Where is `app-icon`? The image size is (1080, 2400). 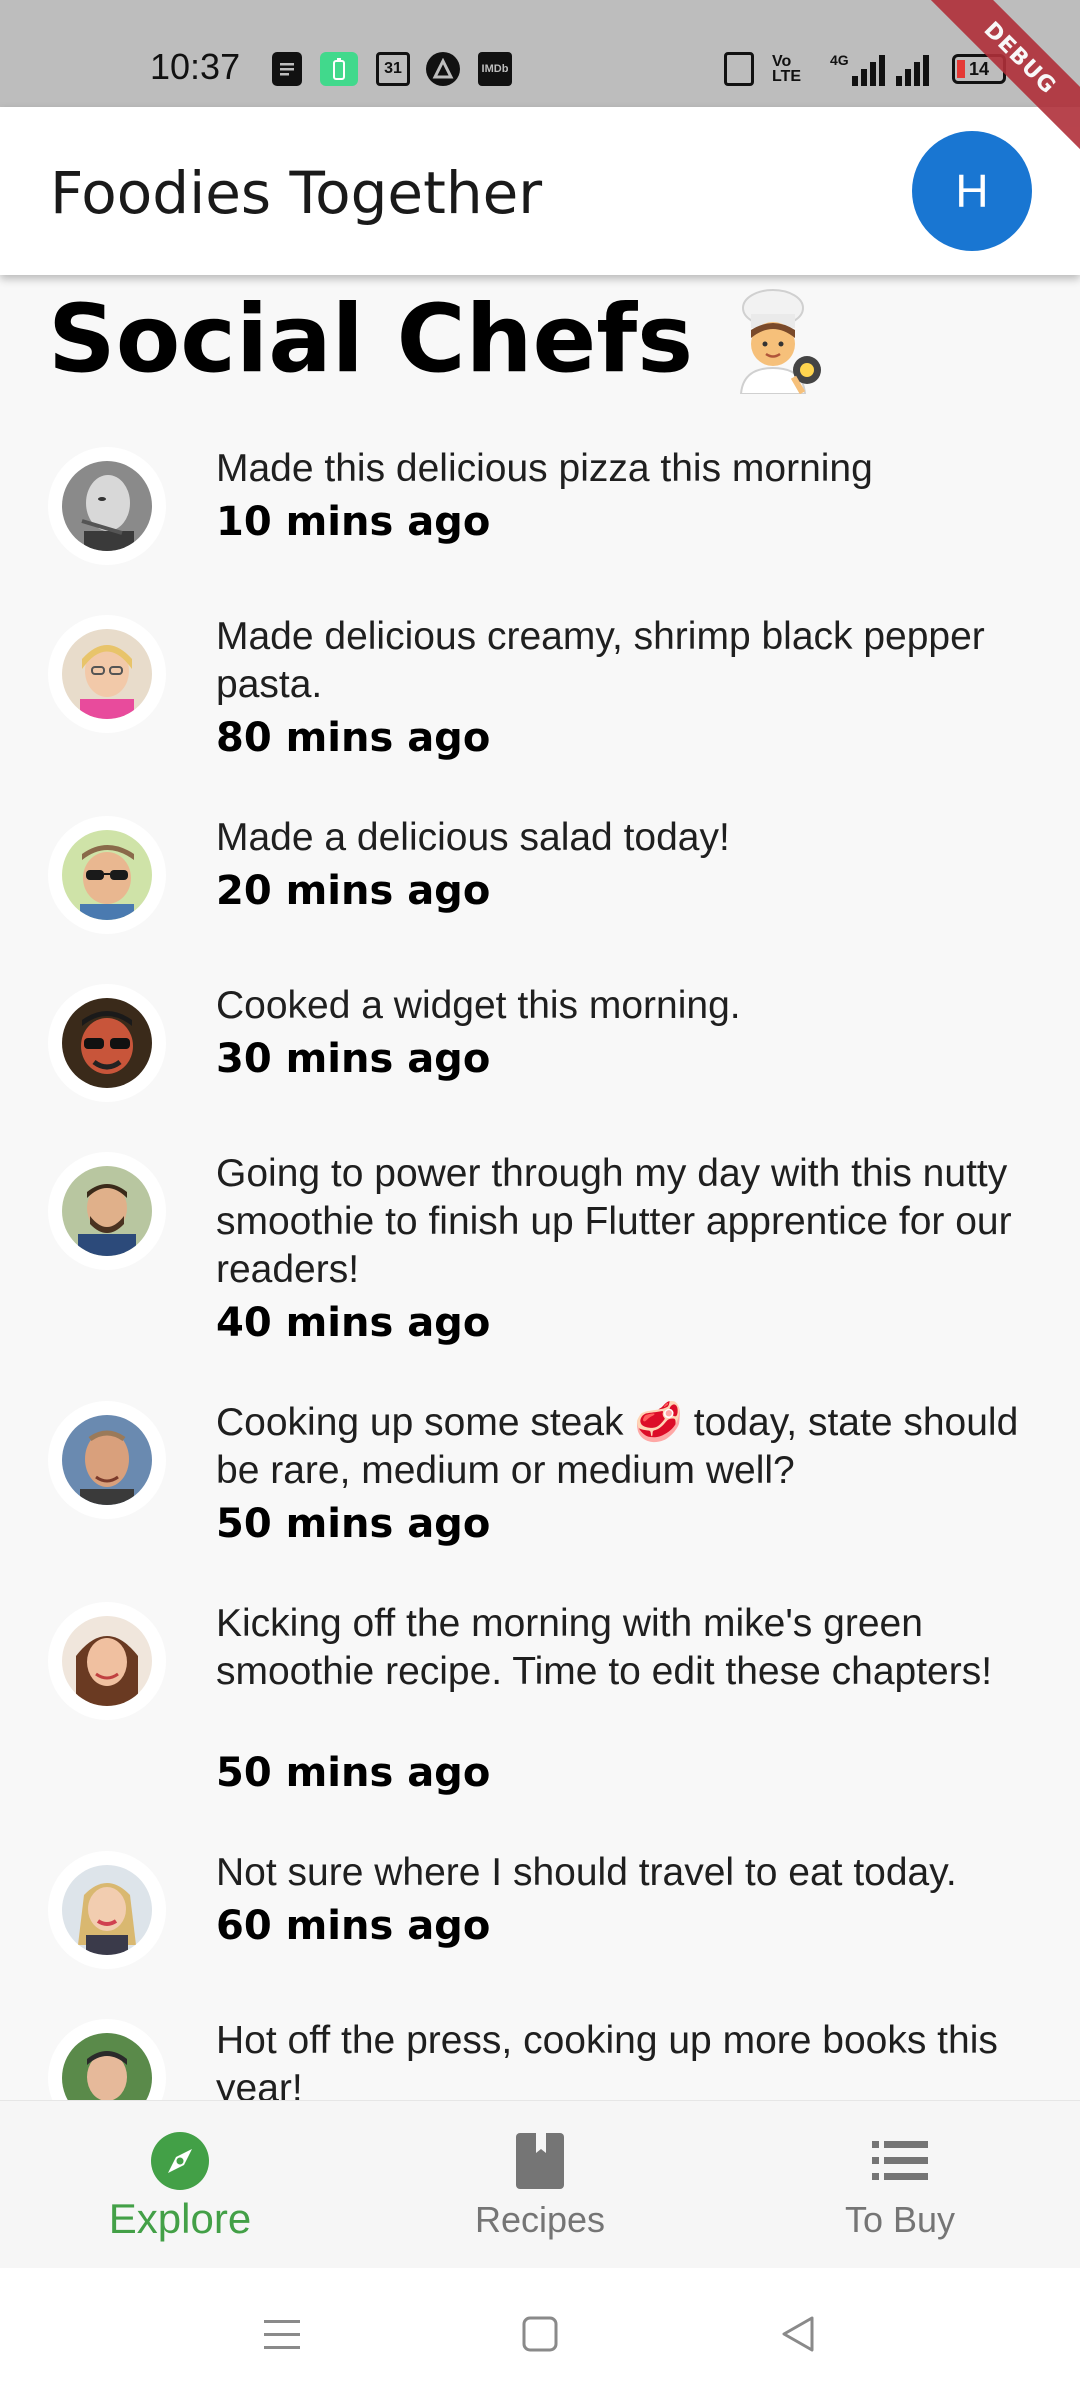
app-icon is located at coordinates (443, 69).